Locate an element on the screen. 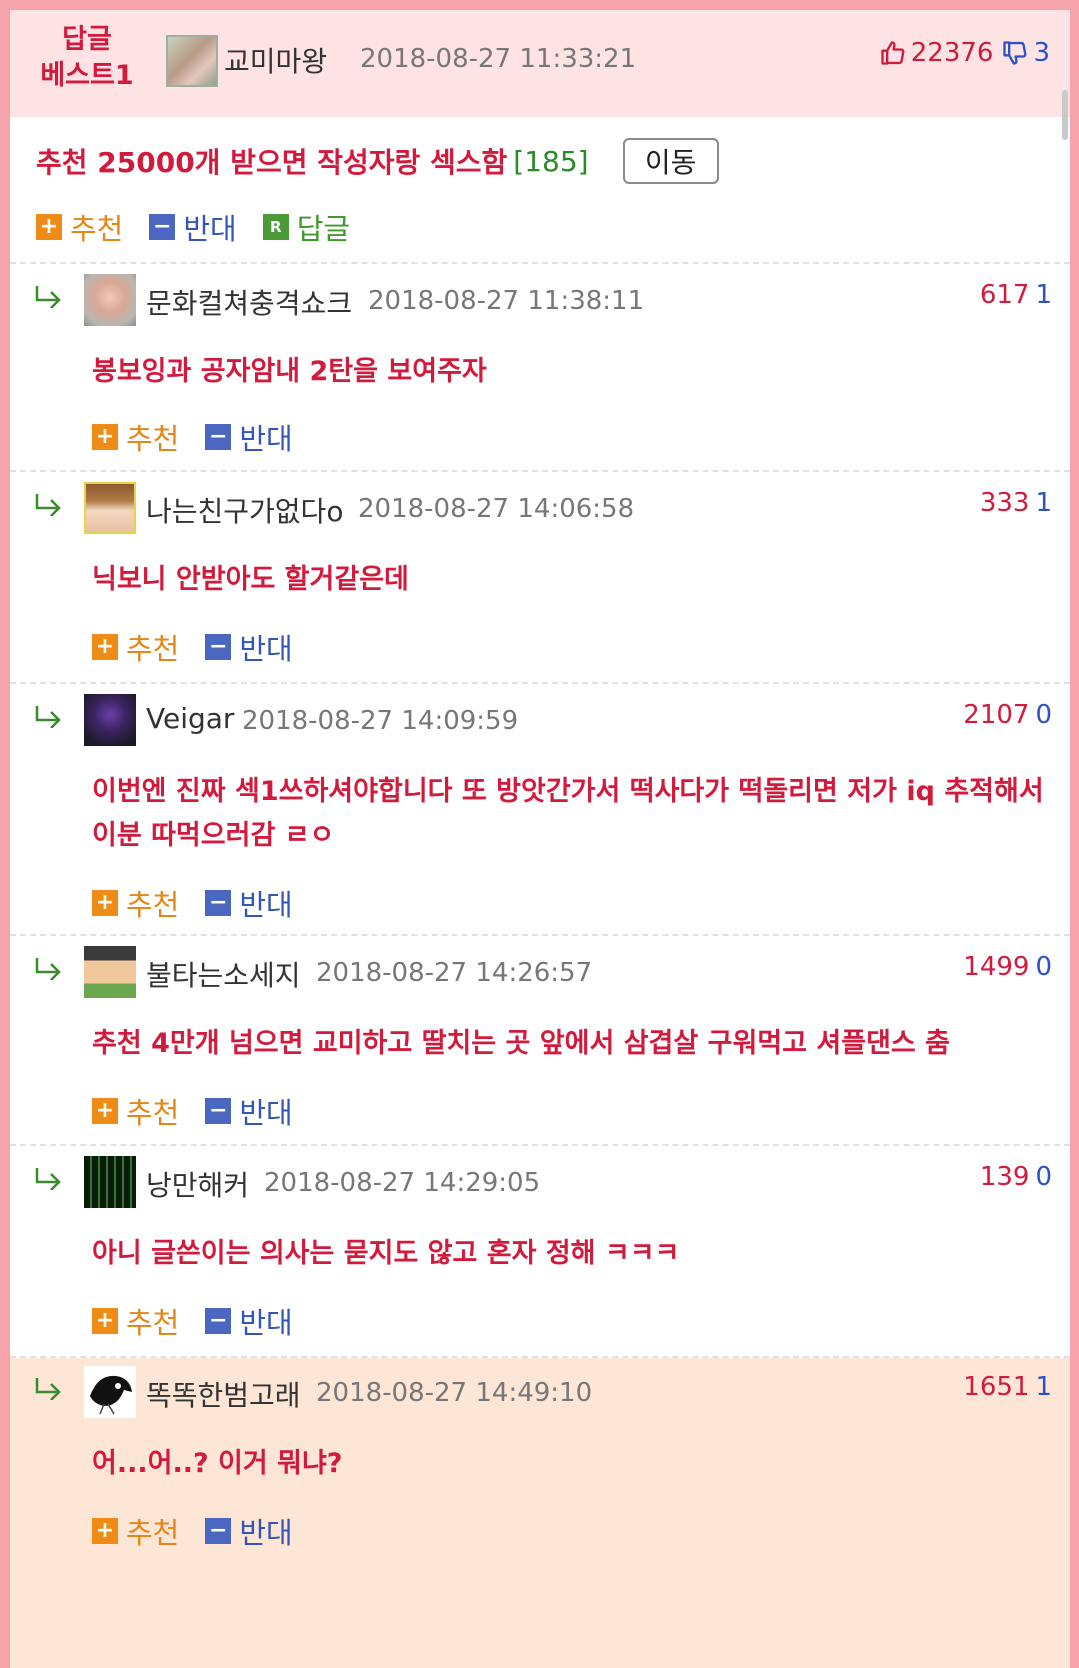 This screenshot has width=1079, height=1668. post-title-row: 추천 25000개 받으면 작성자랑 섹스함 [185] 이동 is located at coordinates (377, 161).